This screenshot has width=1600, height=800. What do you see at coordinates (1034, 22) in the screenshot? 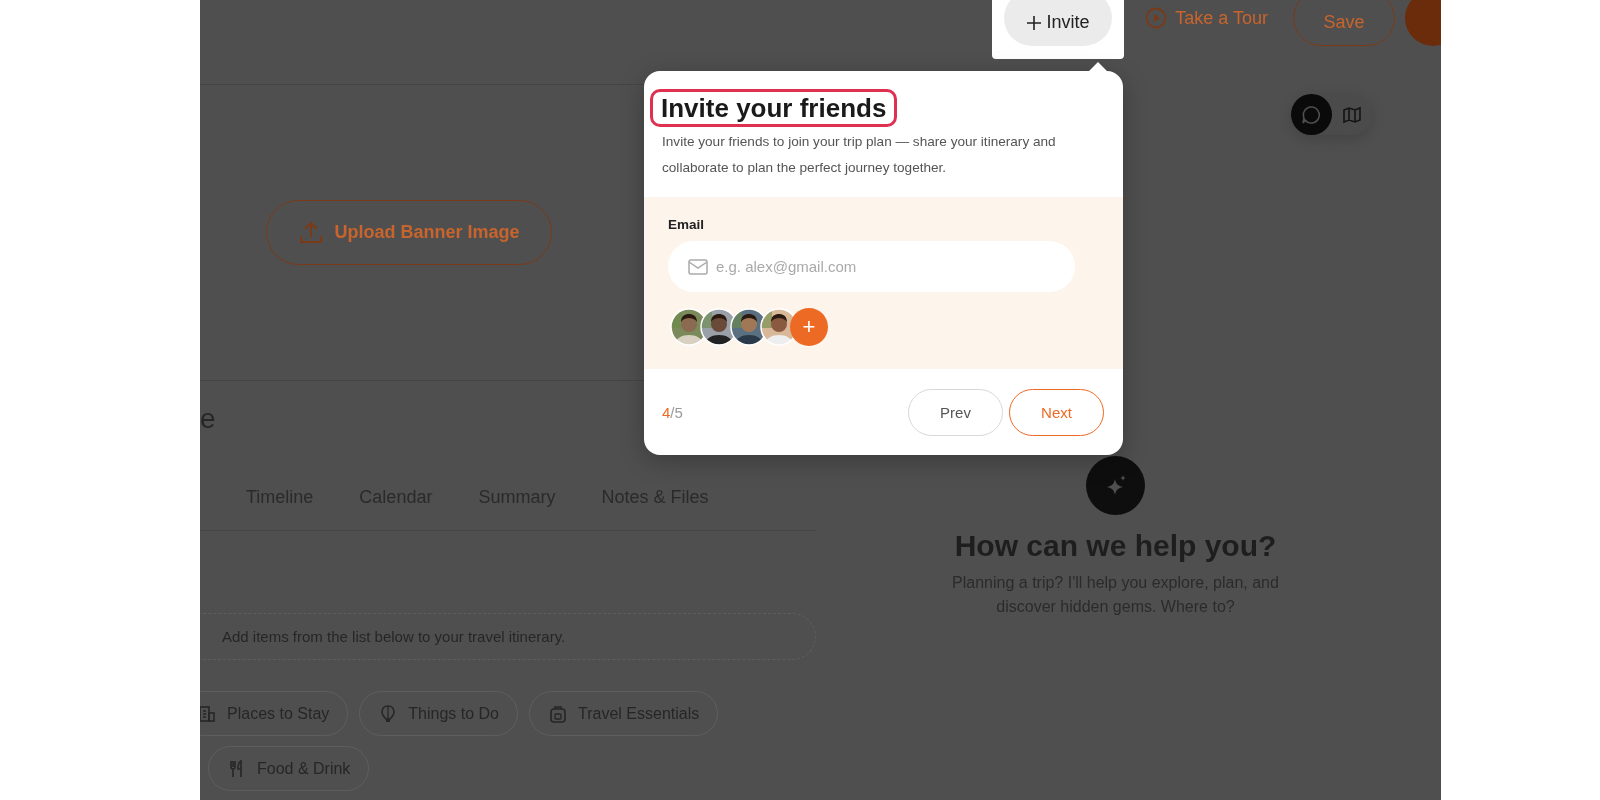
I see `plus-icon` at bounding box center [1034, 22].